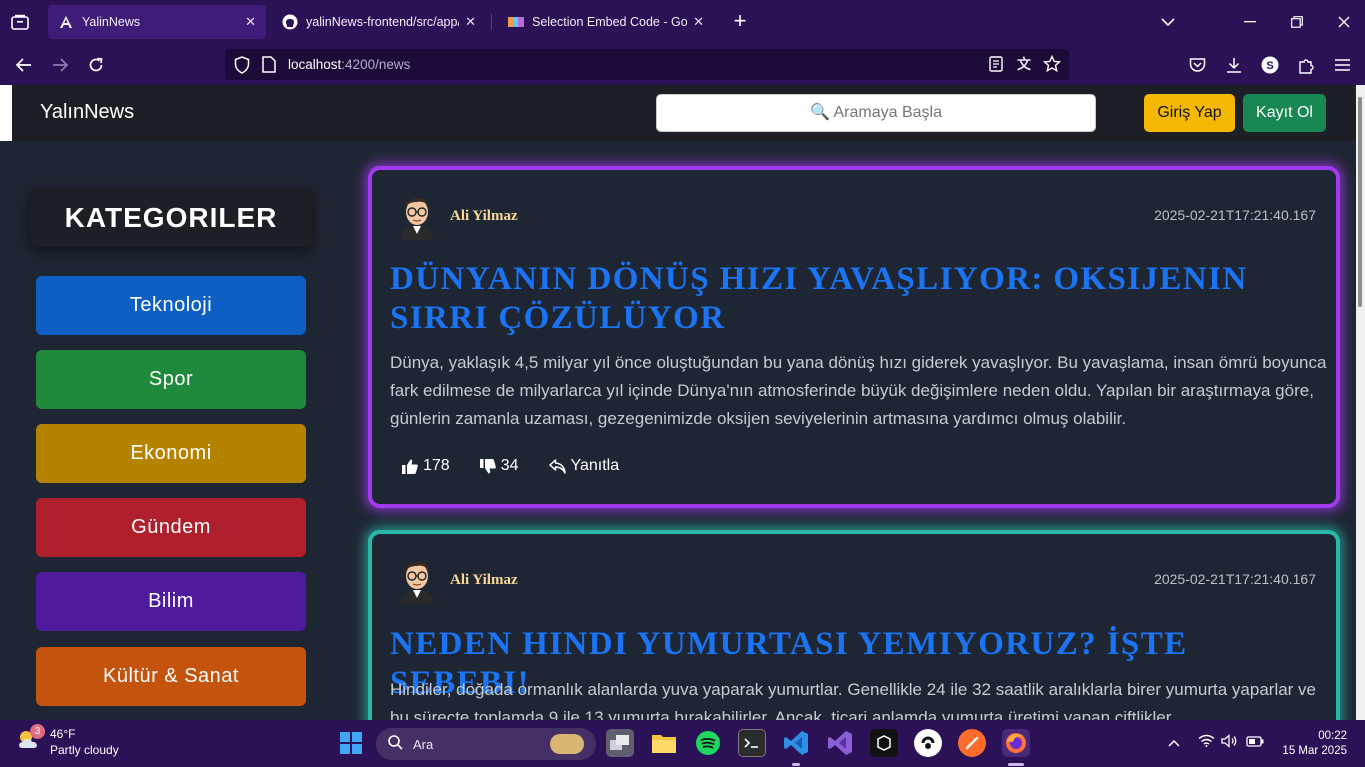 The height and width of the screenshot is (767, 1365). What do you see at coordinates (1250, 22) in the screenshot?
I see `minimize-icon` at bounding box center [1250, 22].